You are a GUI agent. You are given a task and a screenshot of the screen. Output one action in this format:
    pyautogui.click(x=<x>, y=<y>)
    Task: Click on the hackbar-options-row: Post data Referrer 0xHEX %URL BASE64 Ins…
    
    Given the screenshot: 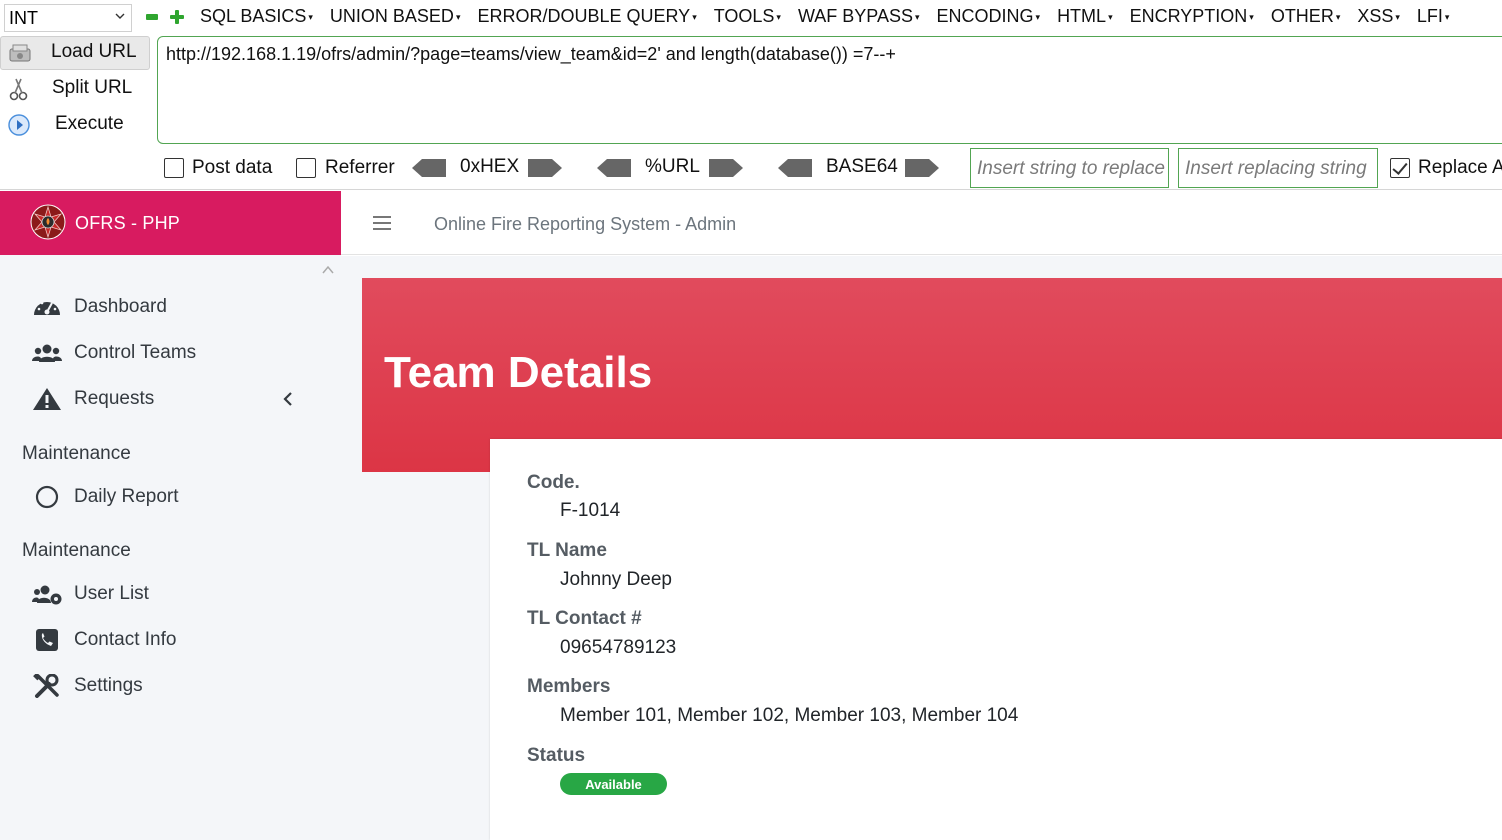 What is the action you would take?
    pyautogui.click(x=751, y=168)
    